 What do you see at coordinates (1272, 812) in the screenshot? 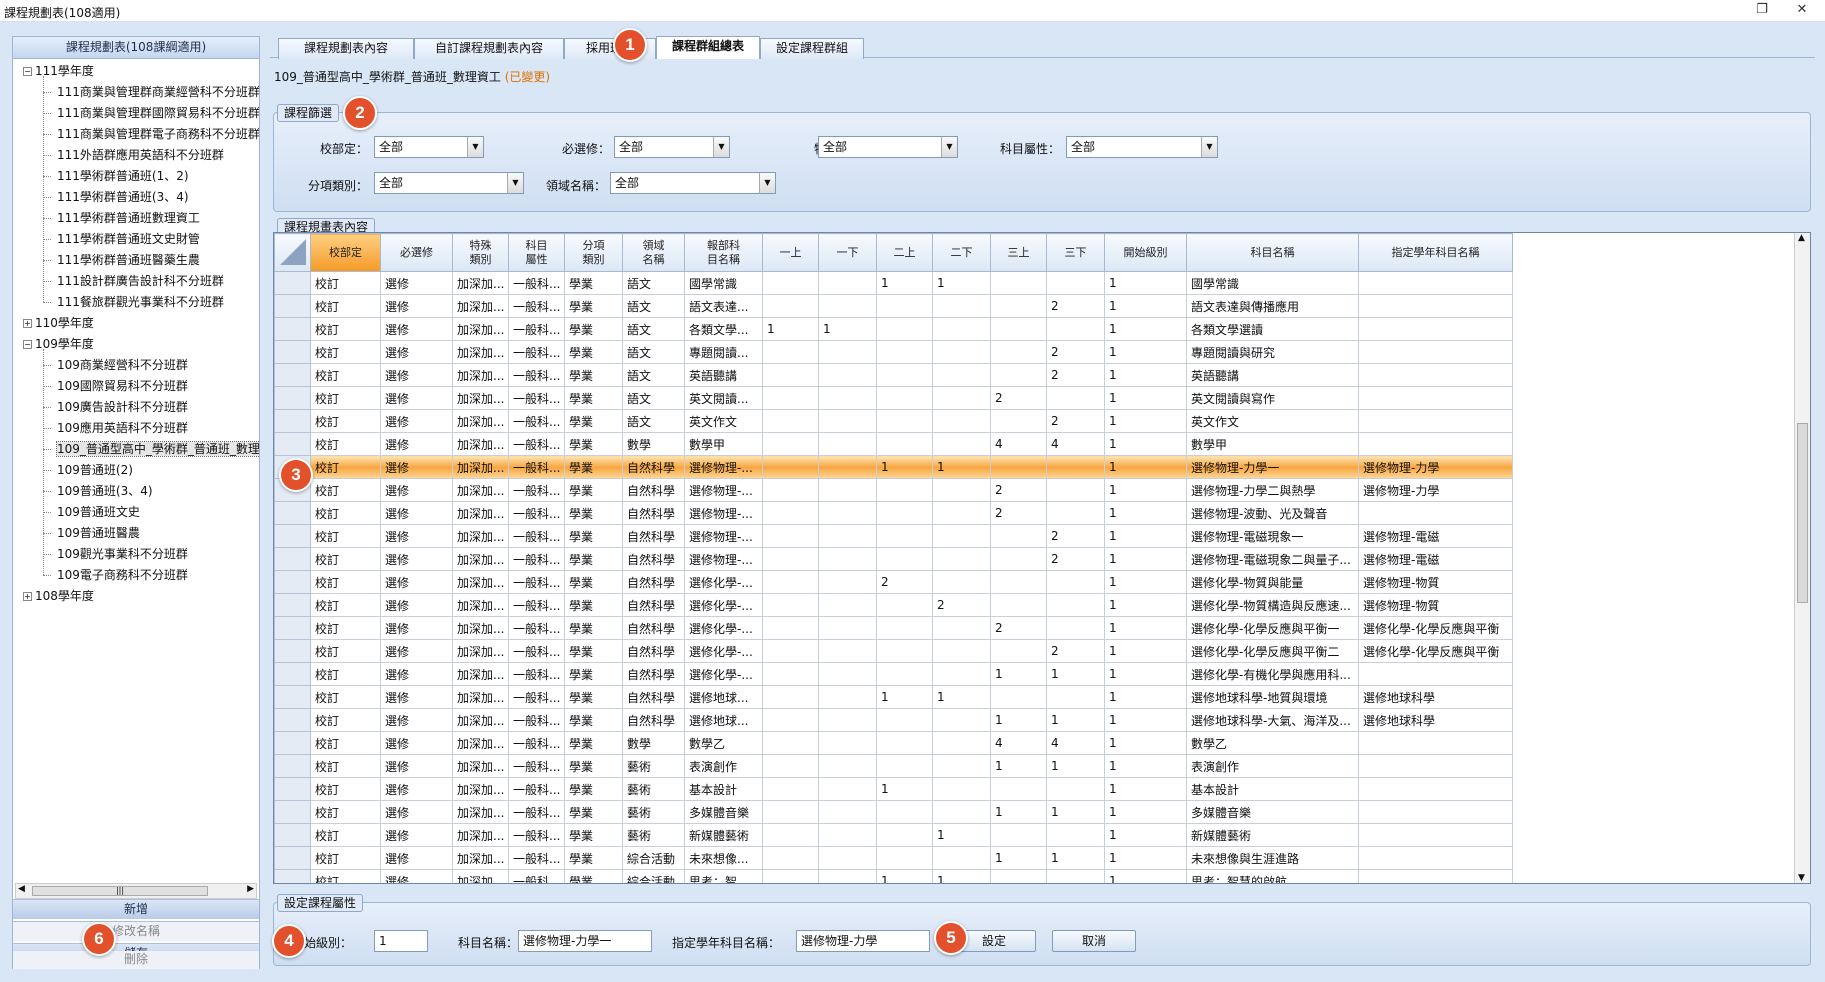
I see `table-cell: 多媒體音樂` at bounding box center [1272, 812].